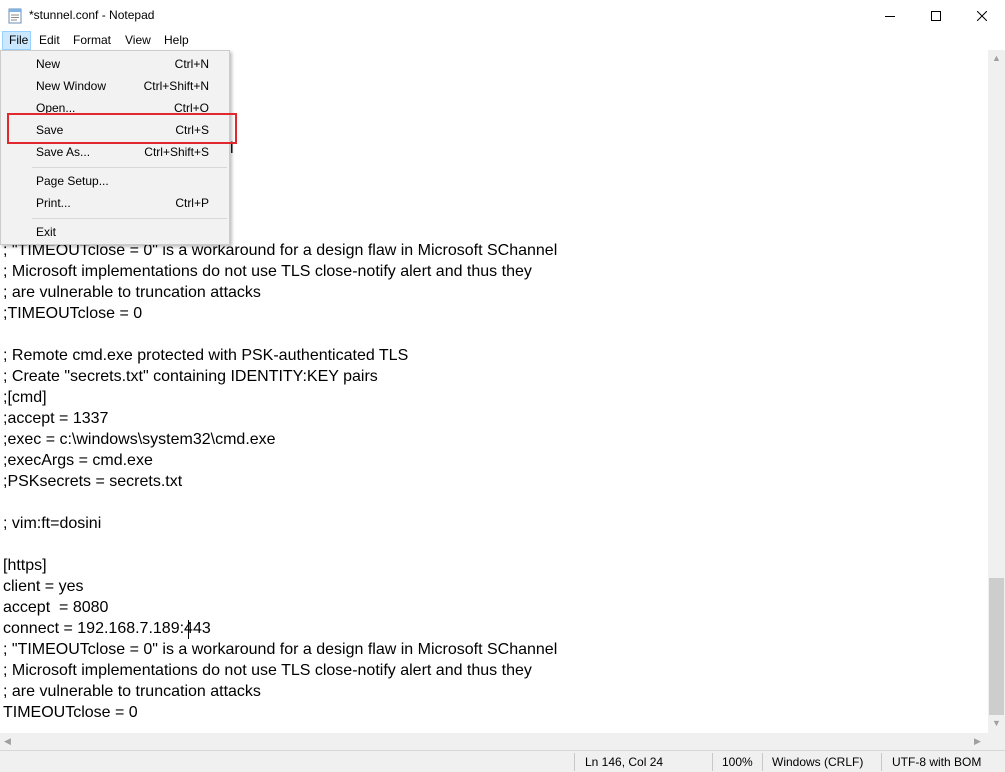 The width and height of the screenshot is (1005, 772). What do you see at coordinates (122, 128) in the screenshot?
I see `save-highlight-annotation` at bounding box center [122, 128].